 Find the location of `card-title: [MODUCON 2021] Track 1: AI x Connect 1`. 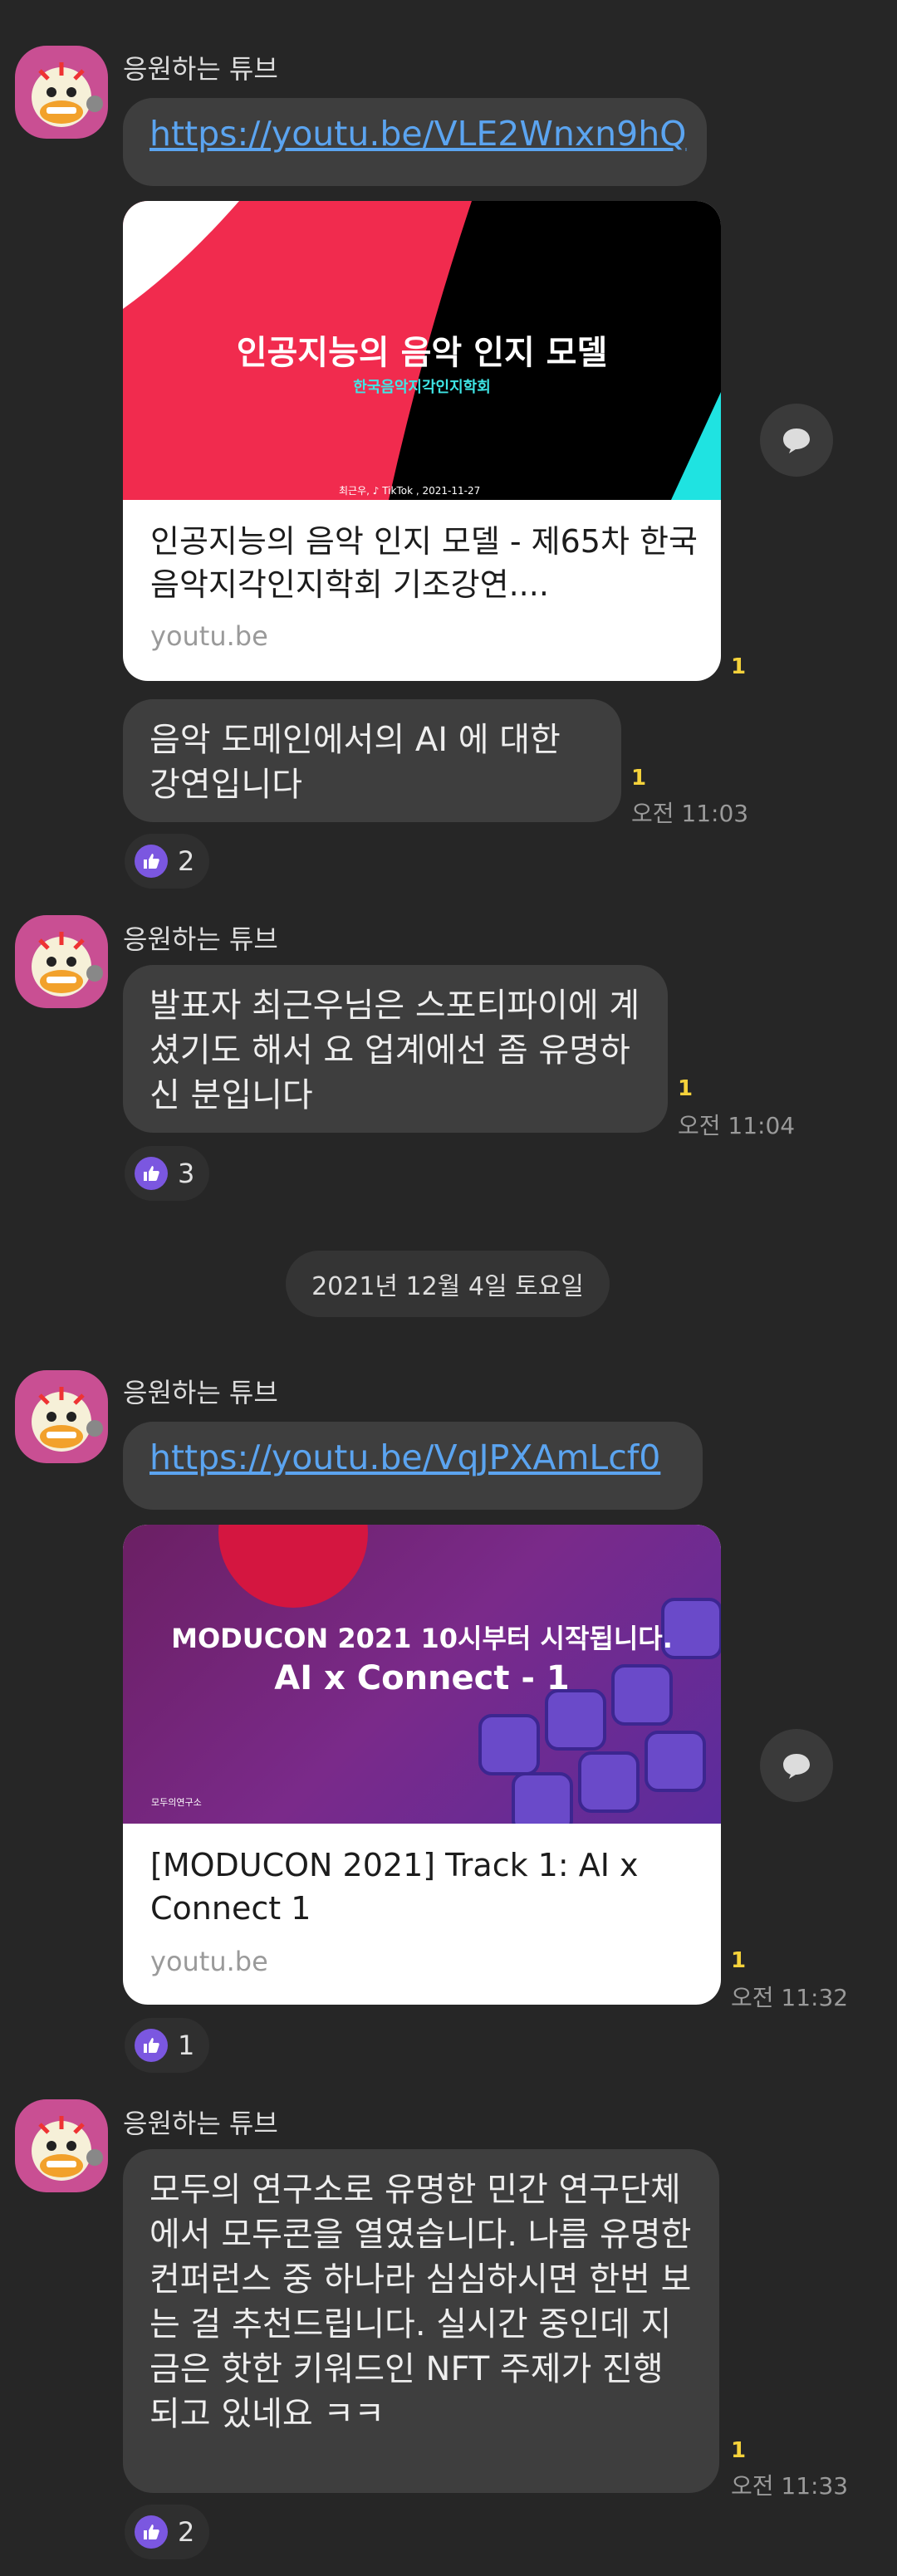

card-title: [MODUCON 2021] Track 1: AI x Connect 1 is located at coordinates (395, 1887).